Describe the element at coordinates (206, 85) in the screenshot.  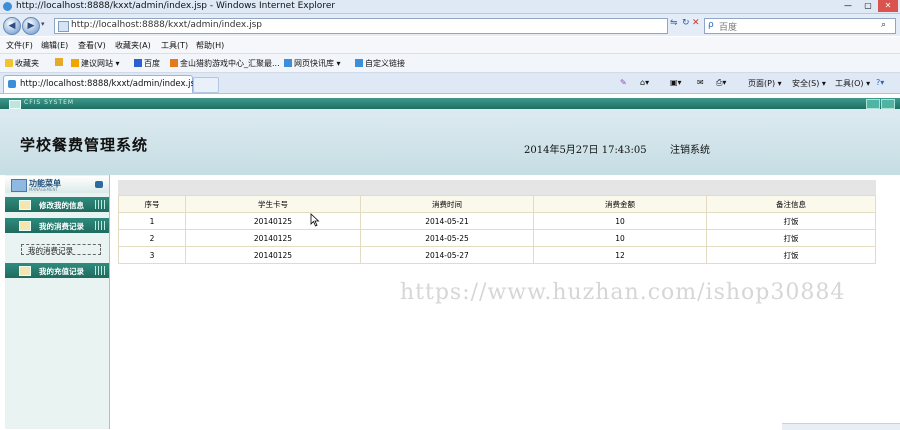
I see `new-tab-button` at that location.